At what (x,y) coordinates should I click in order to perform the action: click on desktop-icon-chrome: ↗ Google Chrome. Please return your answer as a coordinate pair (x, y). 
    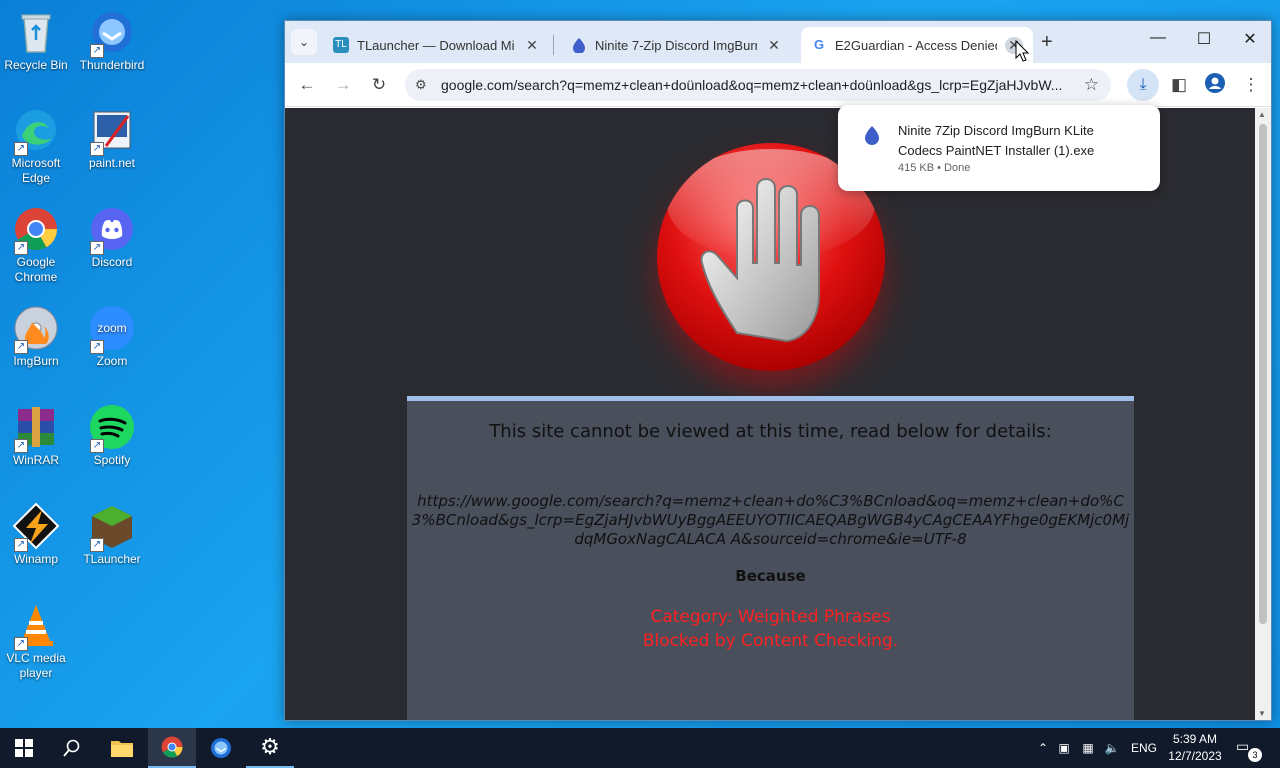
    Looking at the image, I should click on (36, 245).